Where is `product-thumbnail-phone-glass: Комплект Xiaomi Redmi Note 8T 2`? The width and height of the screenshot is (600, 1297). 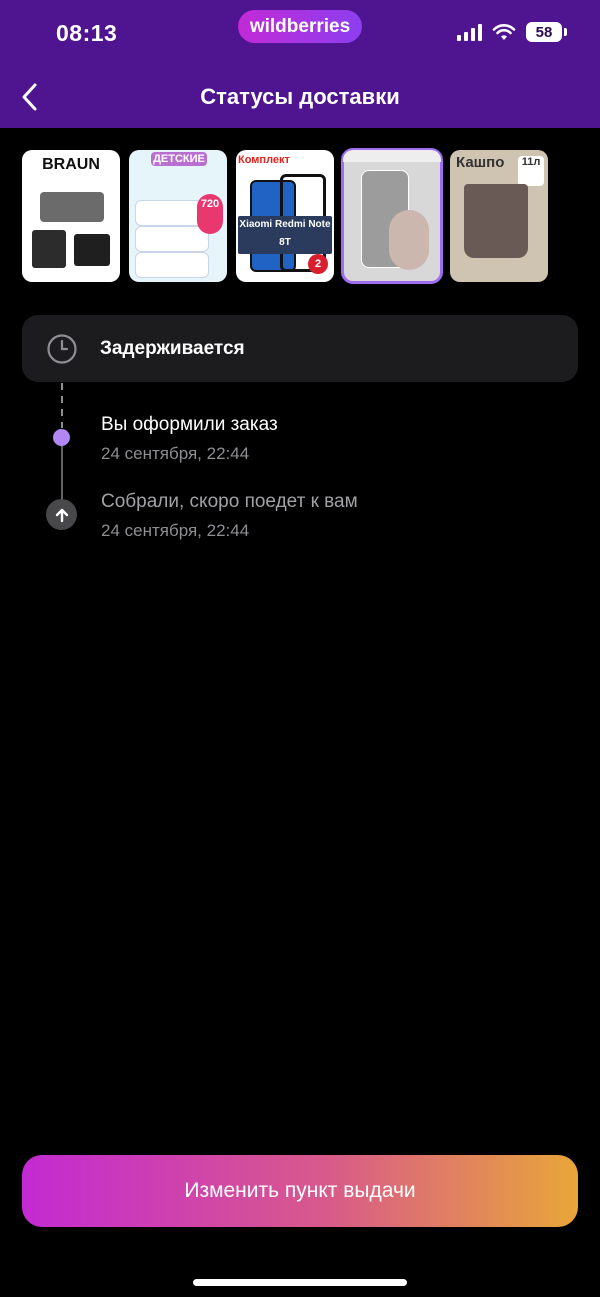 product-thumbnail-phone-glass: Комплект Xiaomi Redmi Note 8T 2 is located at coordinates (285, 216).